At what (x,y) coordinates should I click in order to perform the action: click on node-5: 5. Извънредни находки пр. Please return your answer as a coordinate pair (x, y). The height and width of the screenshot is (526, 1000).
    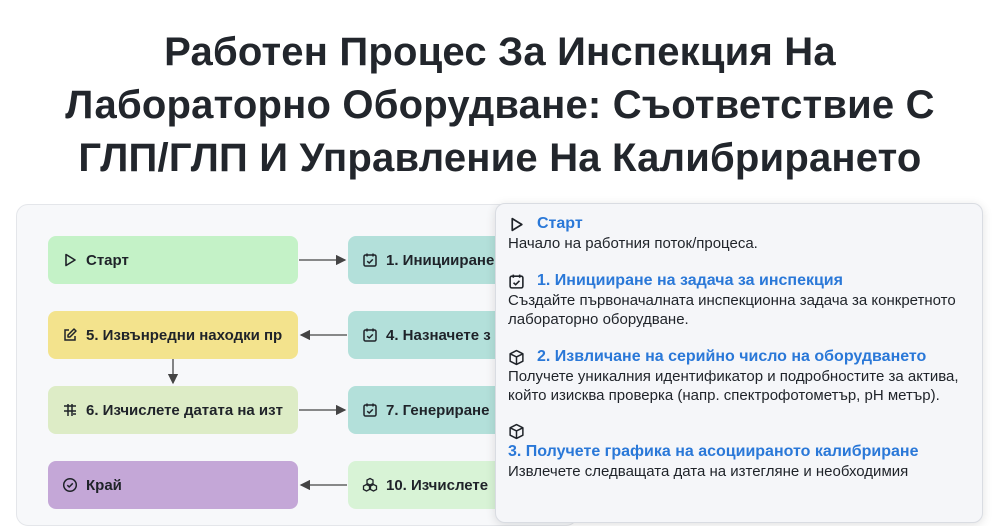
    Looking at the image, I should click on (173, 335).